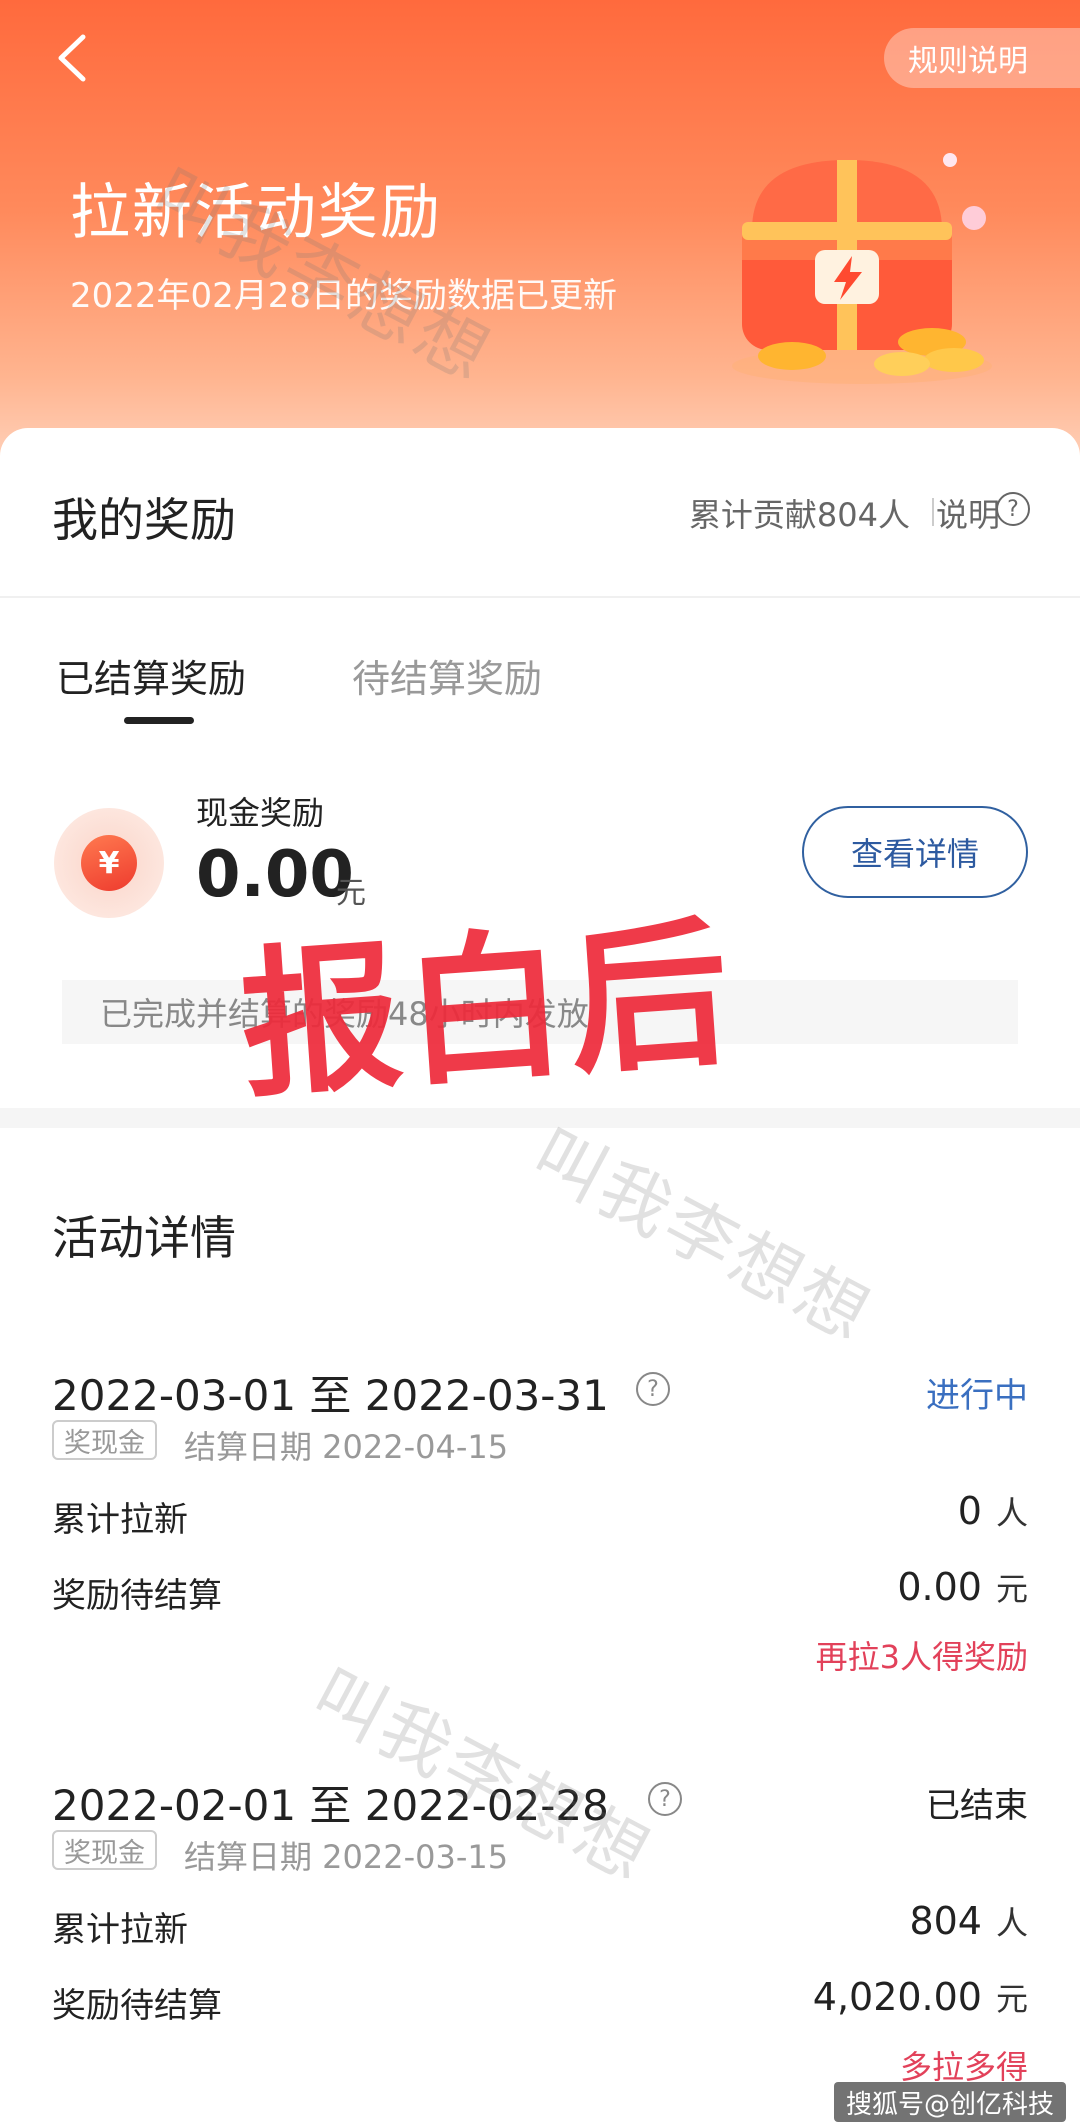 The width and height of the screenshot is (1080, 2128). I want to click on new-users-value: 0人, so click(992, 1511).